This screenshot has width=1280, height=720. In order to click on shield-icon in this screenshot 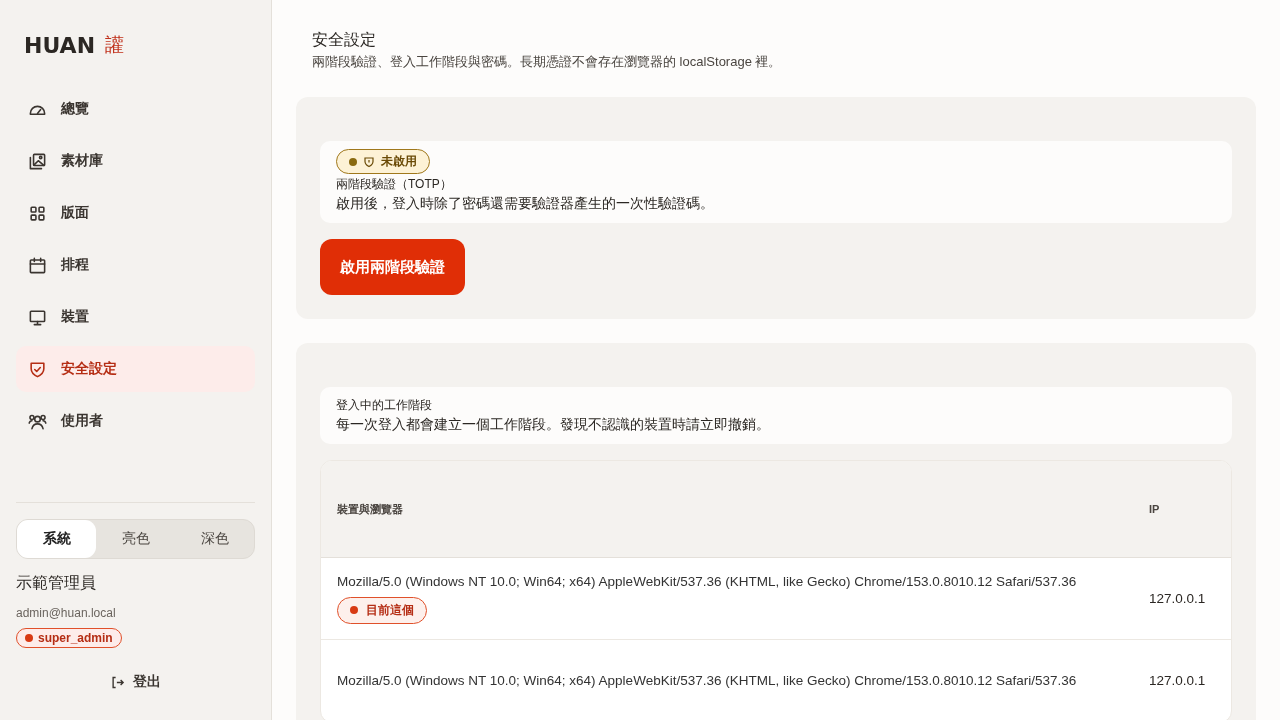, I will do `click(37, 369)`.